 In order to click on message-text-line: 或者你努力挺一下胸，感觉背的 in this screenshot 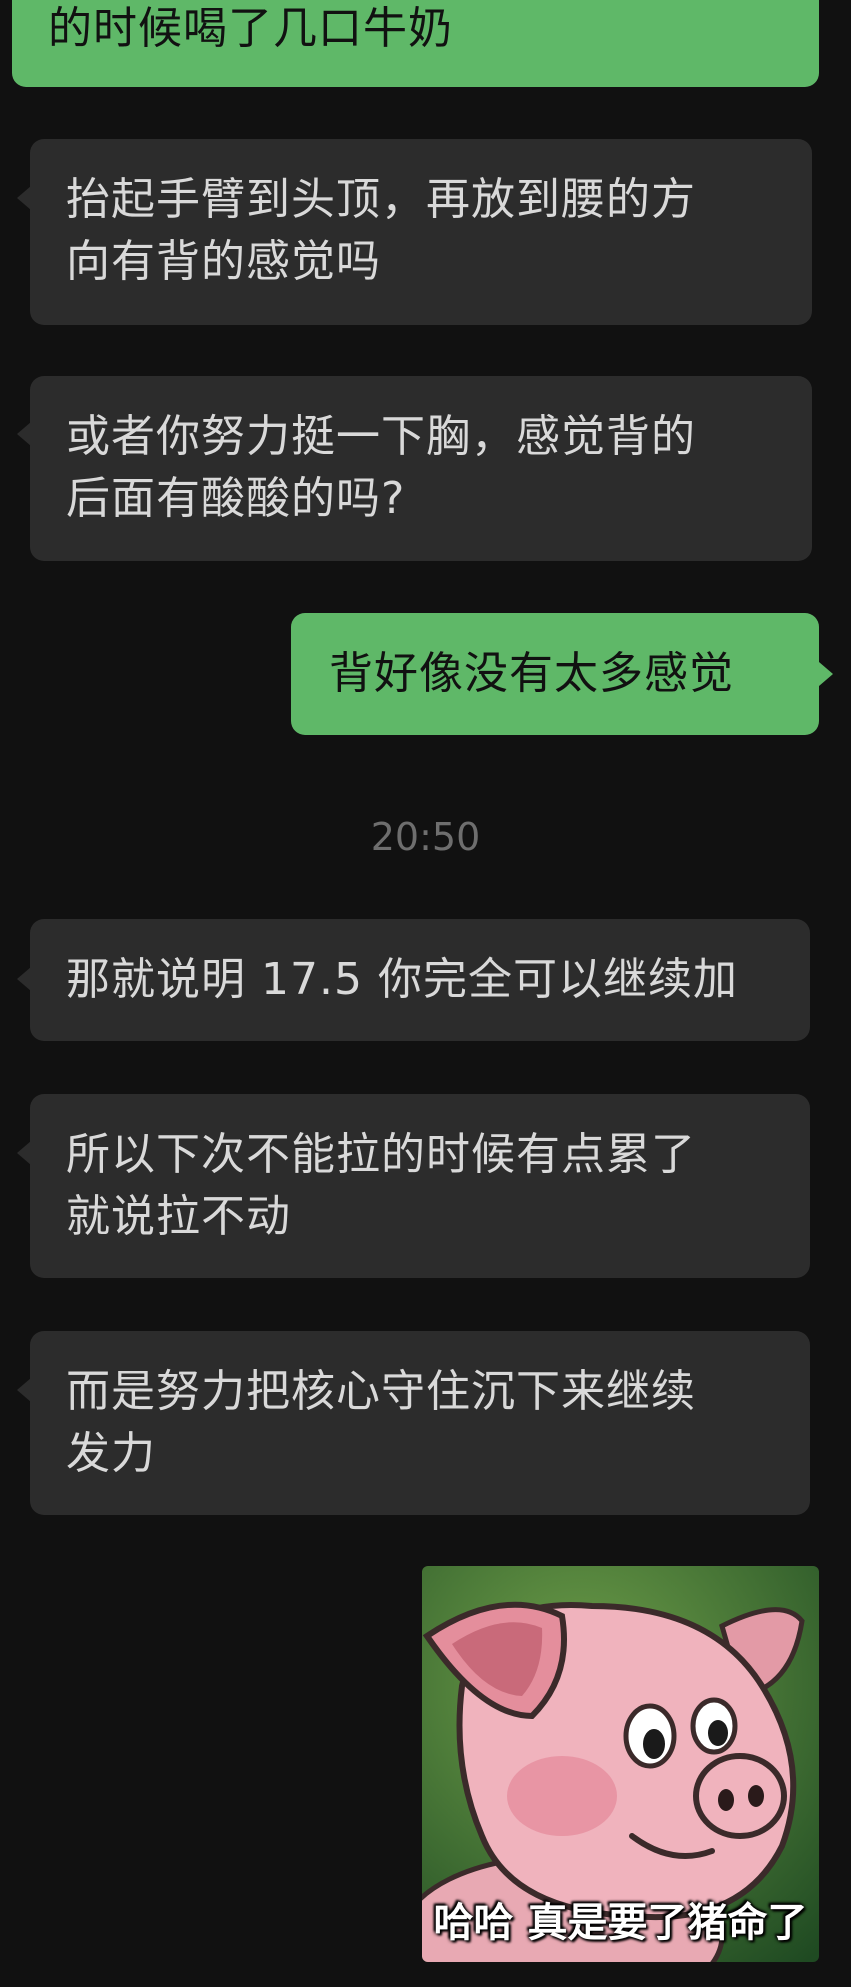, I will do `click(381, 436)`.